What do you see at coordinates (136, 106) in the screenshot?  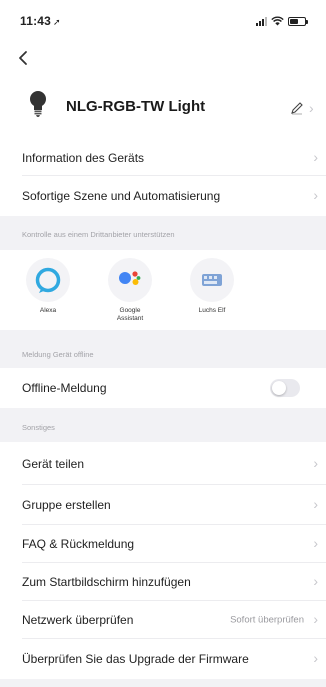 I see `device-name: NLG-RGB-TW Light` at bounding box center [136, 106].